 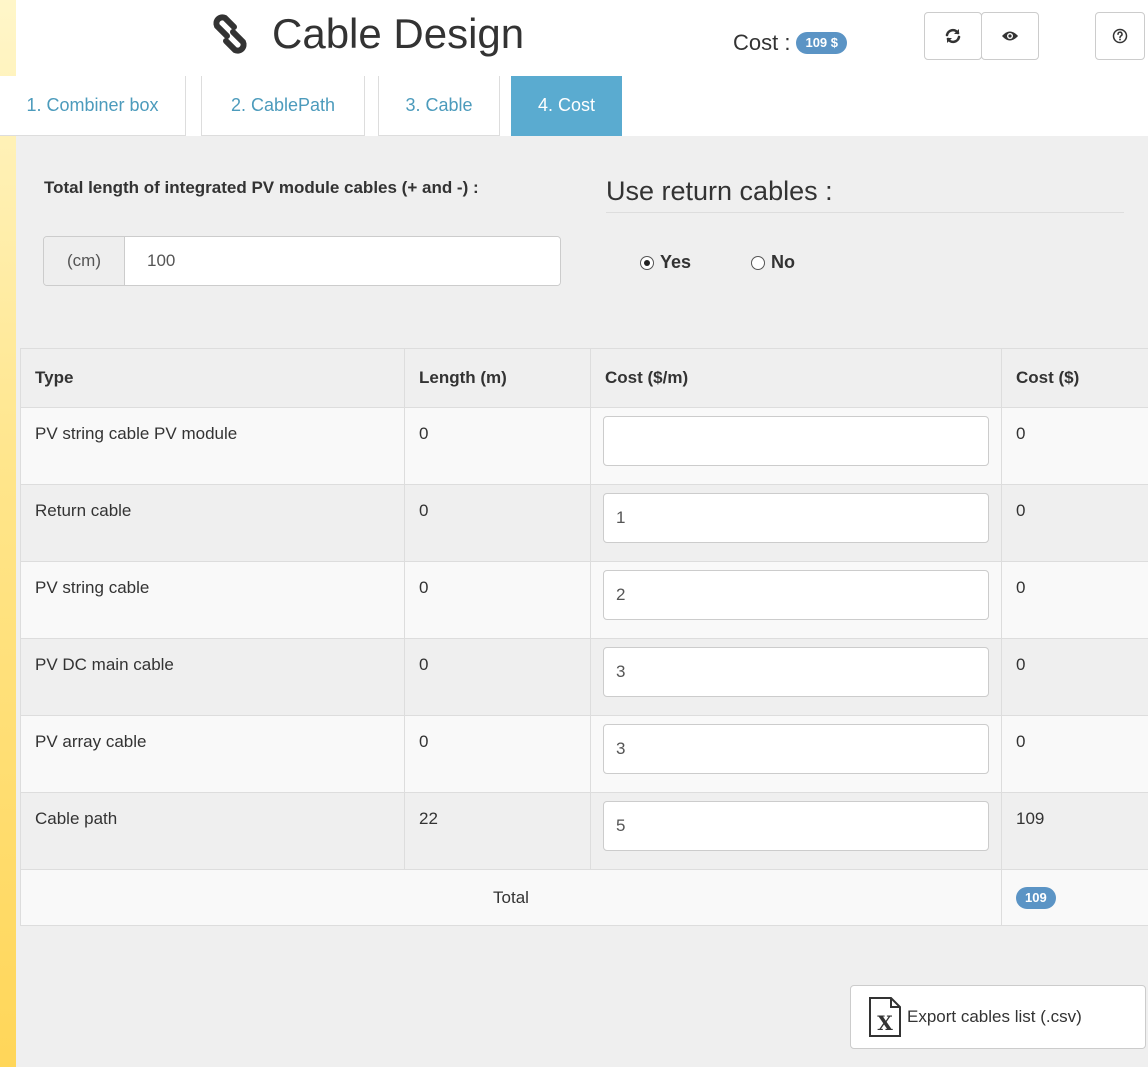 What do you see at coordinates (822, 43) in the screenshot?
I see `cost-badge: 109 $` at bounding box center [822, 43].